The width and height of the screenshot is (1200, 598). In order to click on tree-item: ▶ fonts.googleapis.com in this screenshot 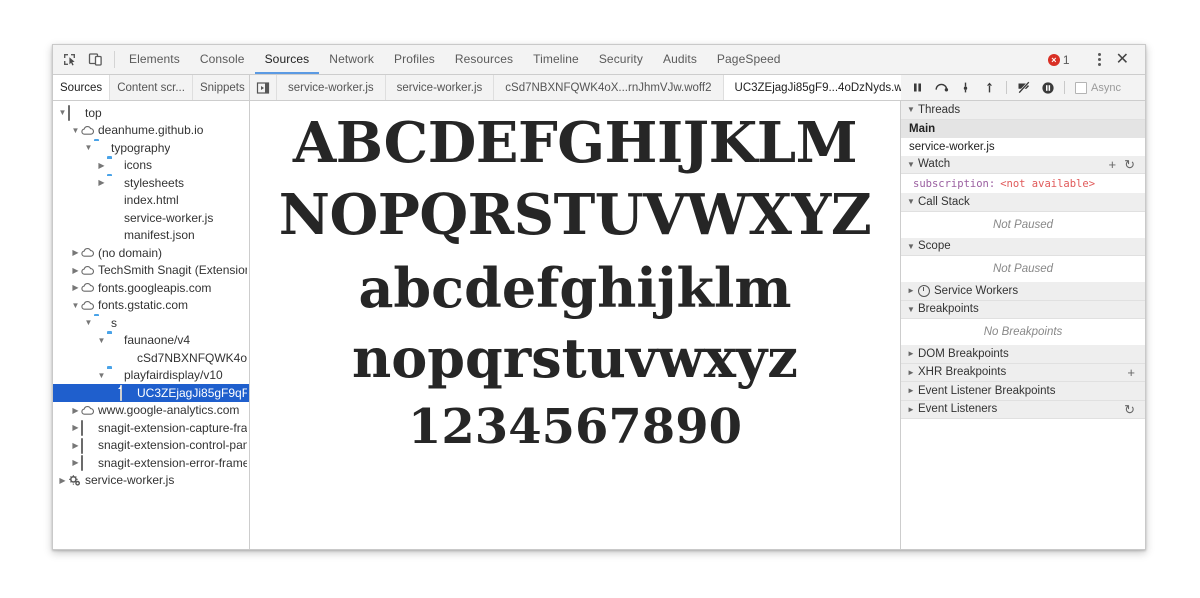, I will do `click(151, 288)`.